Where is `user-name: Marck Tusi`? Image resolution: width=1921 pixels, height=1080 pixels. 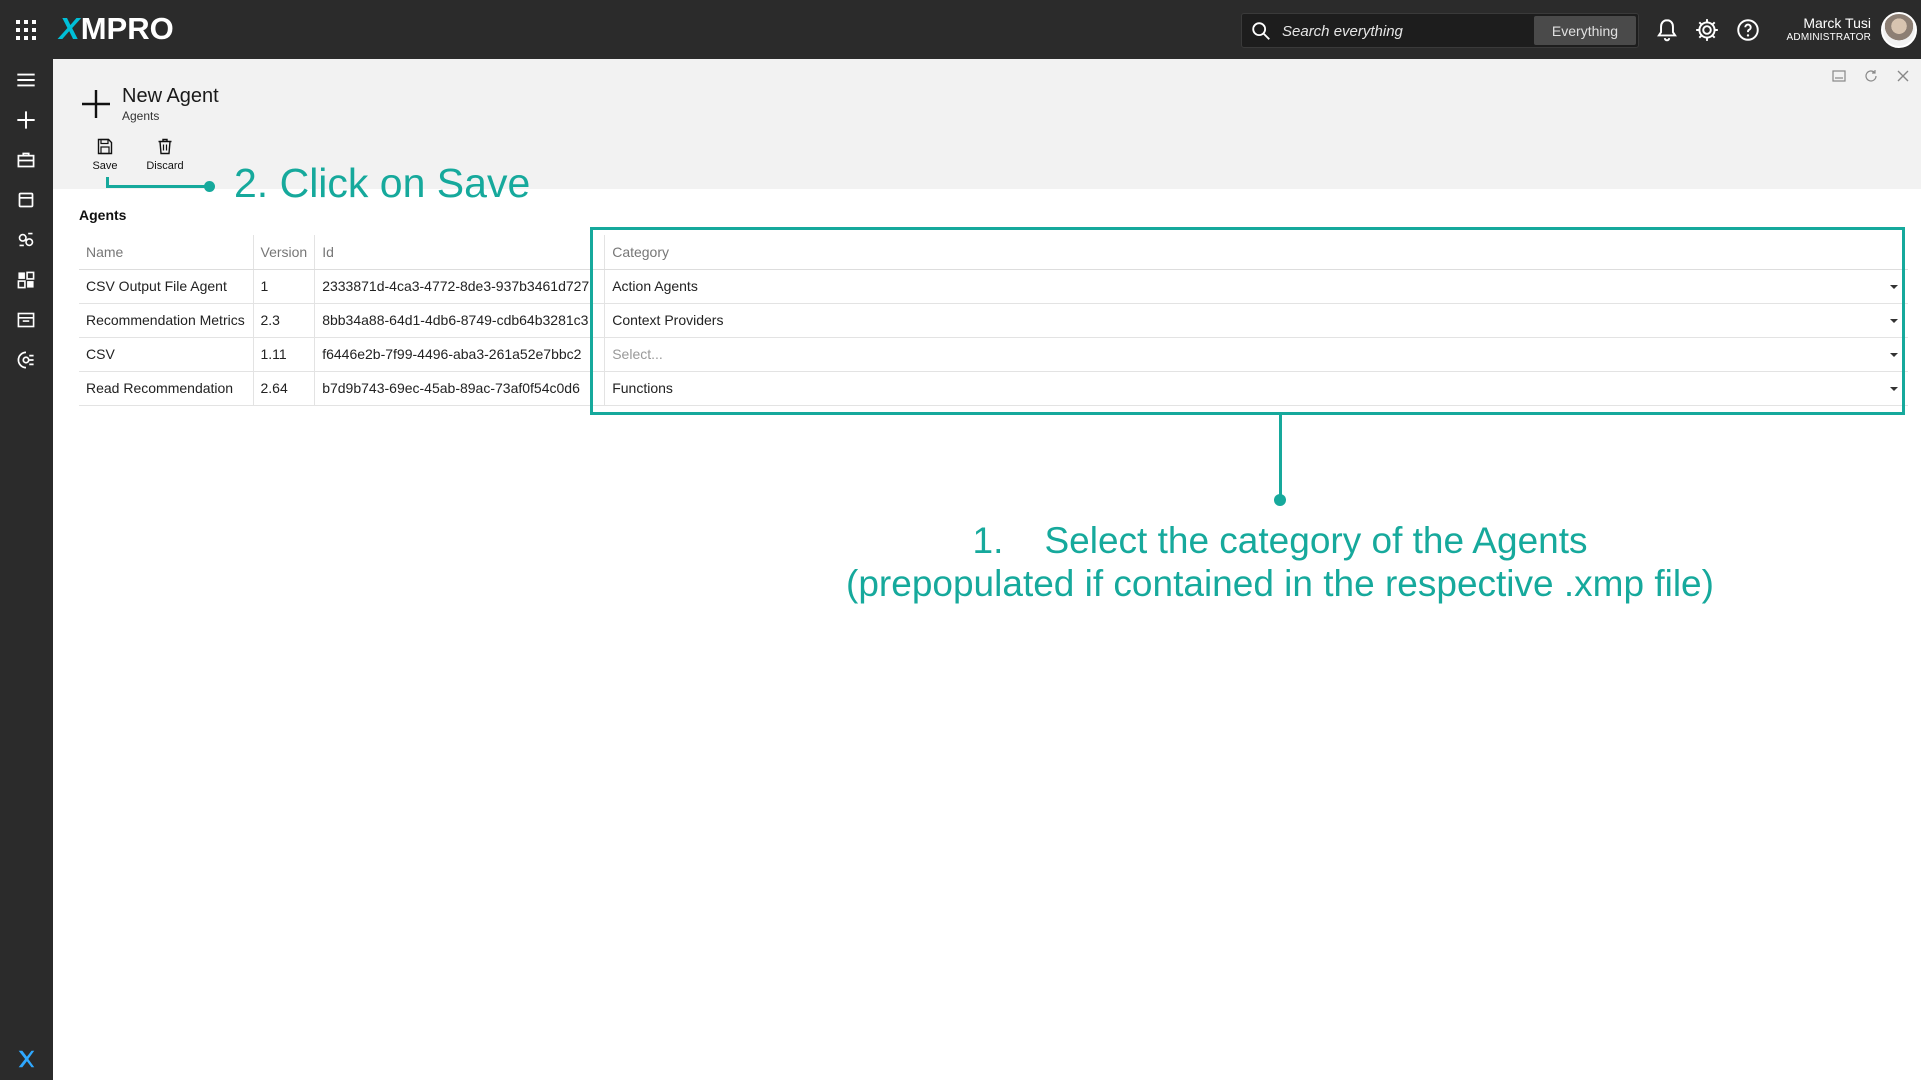 user-name: Marck Tusi is located at coordinates (1837, 23).